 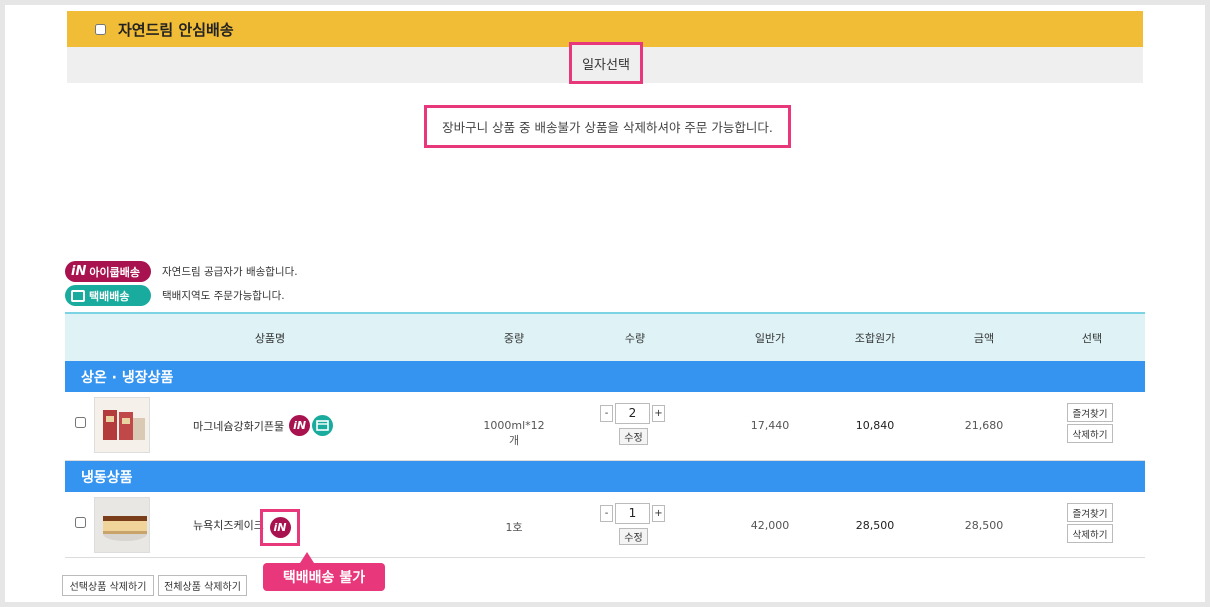 I want to click on legend-icoop-text: 자연드림 공급자가 배송합니다., so click(x=230, y=272).